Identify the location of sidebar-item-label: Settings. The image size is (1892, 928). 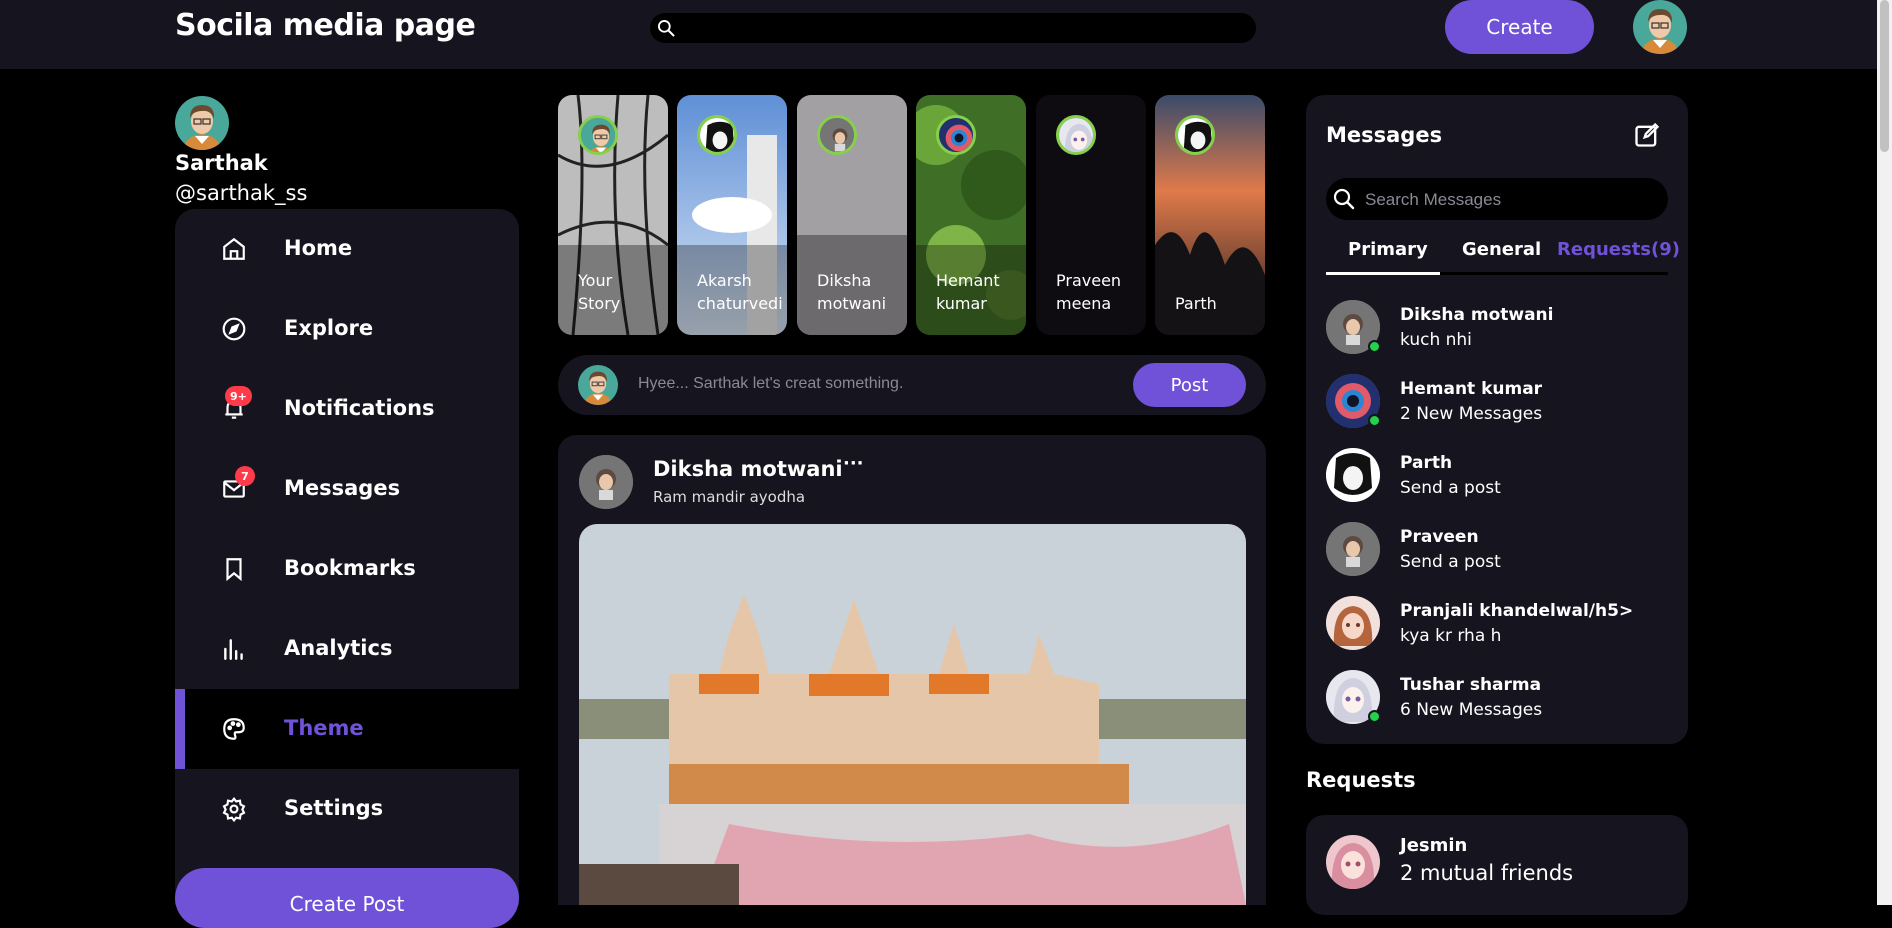
(334, 808).